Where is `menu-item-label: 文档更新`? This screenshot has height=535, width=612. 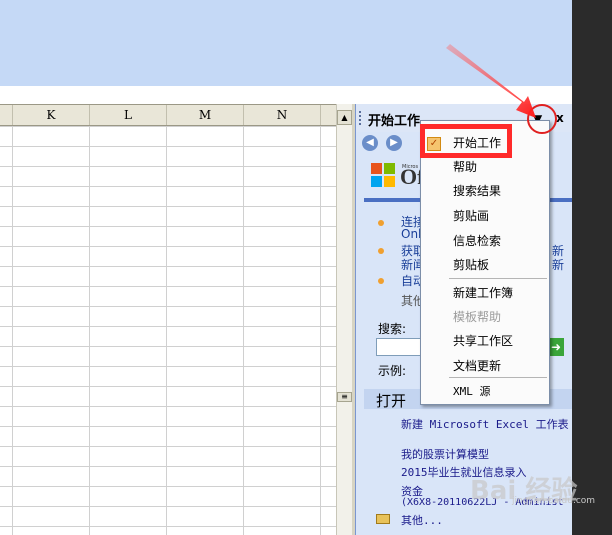 menu-item-label: 文档更新 is located at coordinates (477, 366).